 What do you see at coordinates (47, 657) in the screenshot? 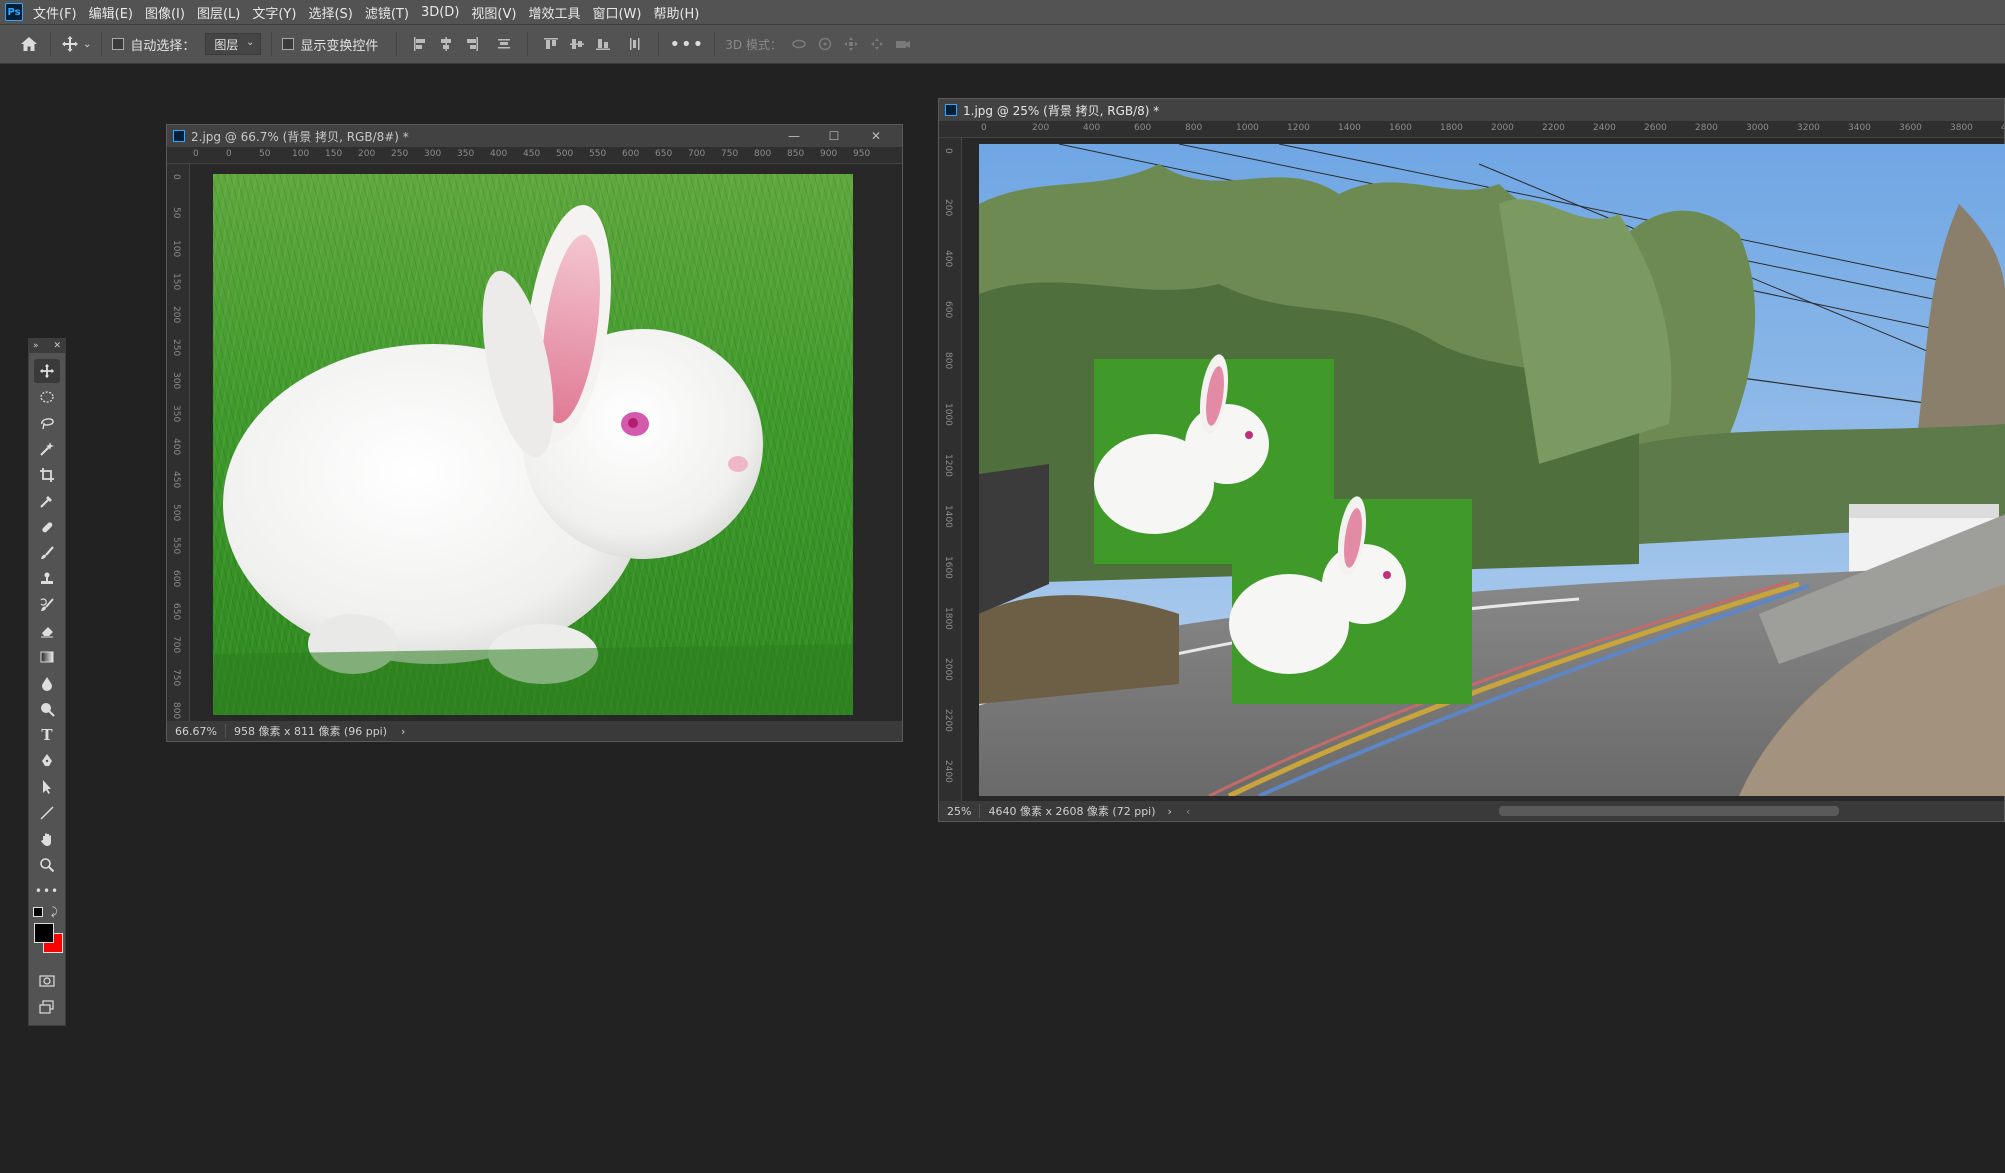
I see `gradient-tool-icon` at bounding box center [47, 657].